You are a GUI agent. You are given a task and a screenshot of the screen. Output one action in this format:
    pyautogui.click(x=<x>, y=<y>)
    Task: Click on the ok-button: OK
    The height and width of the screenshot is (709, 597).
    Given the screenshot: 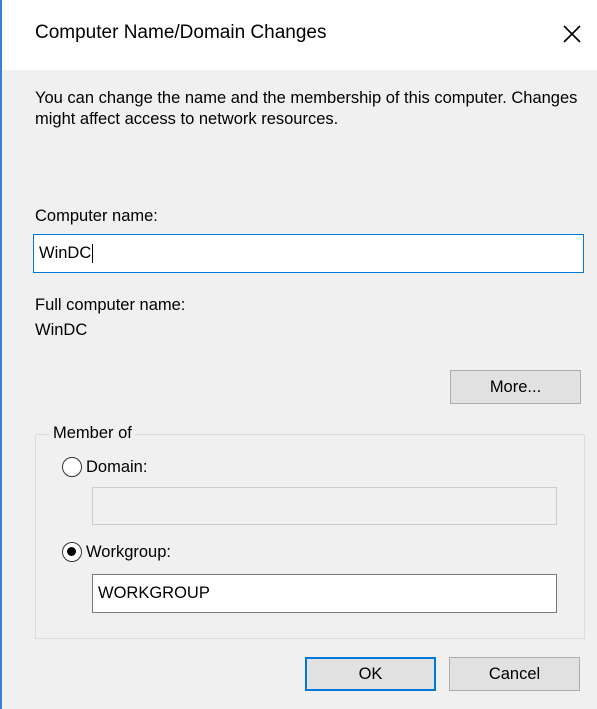 What is the action you would take?
    pyautogui.click(x=370, y=674)
    